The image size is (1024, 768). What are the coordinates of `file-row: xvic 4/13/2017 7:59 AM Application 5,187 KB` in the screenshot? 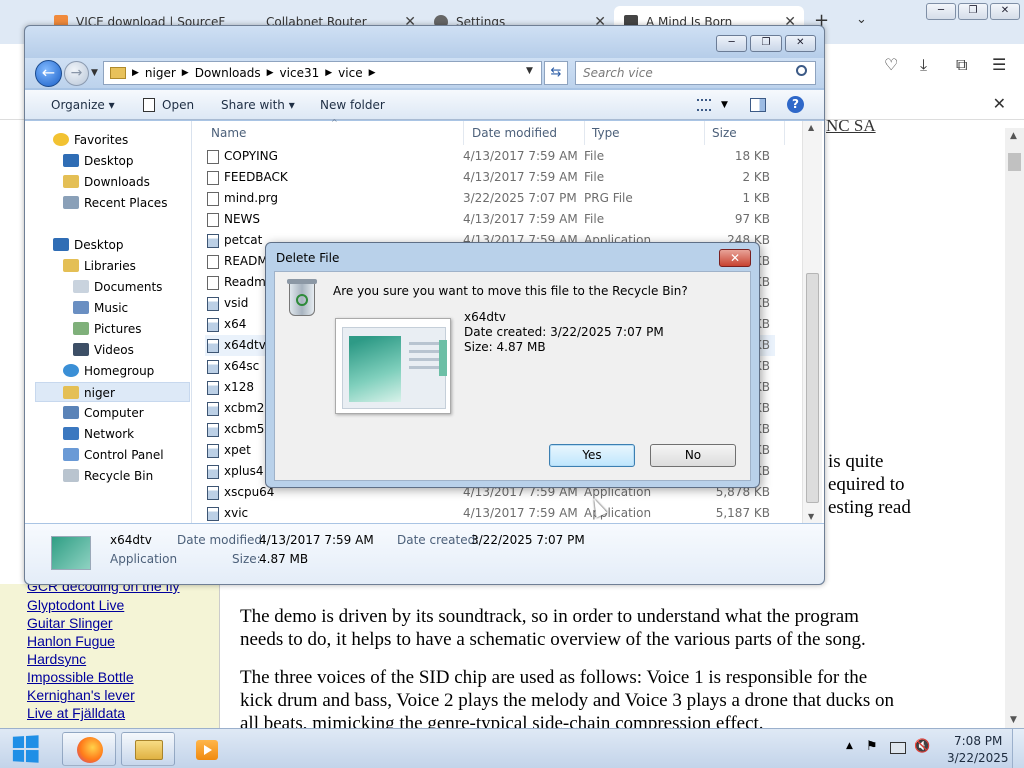 It's located at (490, 513).